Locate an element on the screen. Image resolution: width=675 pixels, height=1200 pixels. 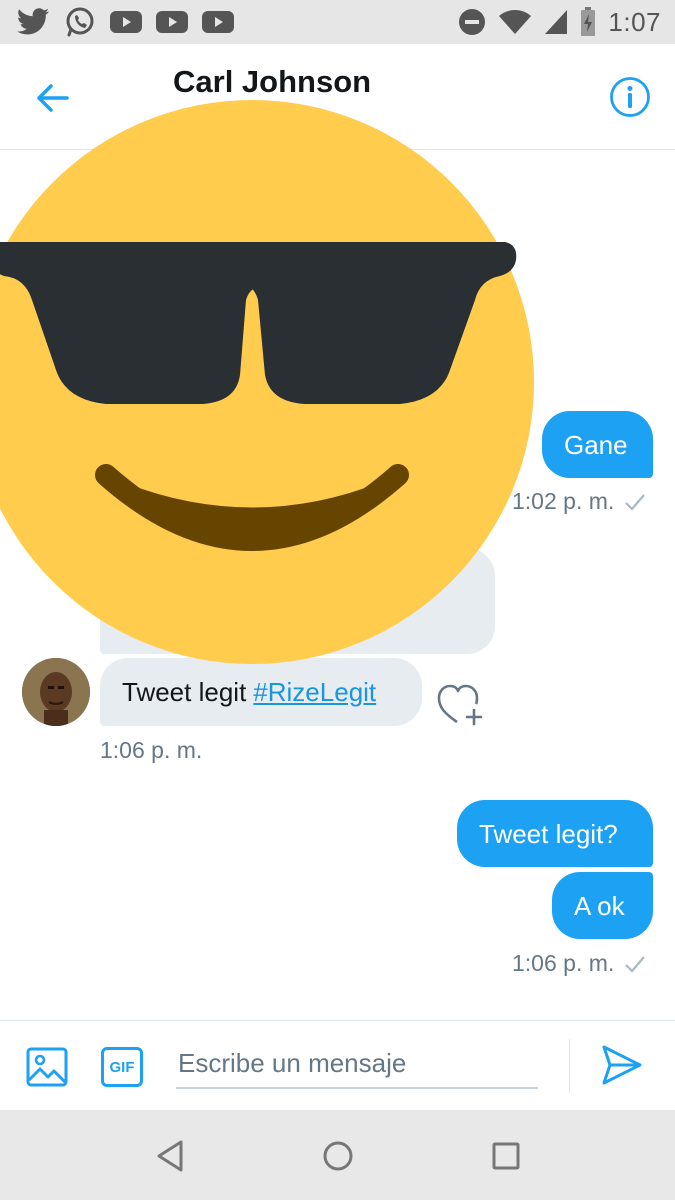
message-text: A ok is located at coordinates (599, 905).